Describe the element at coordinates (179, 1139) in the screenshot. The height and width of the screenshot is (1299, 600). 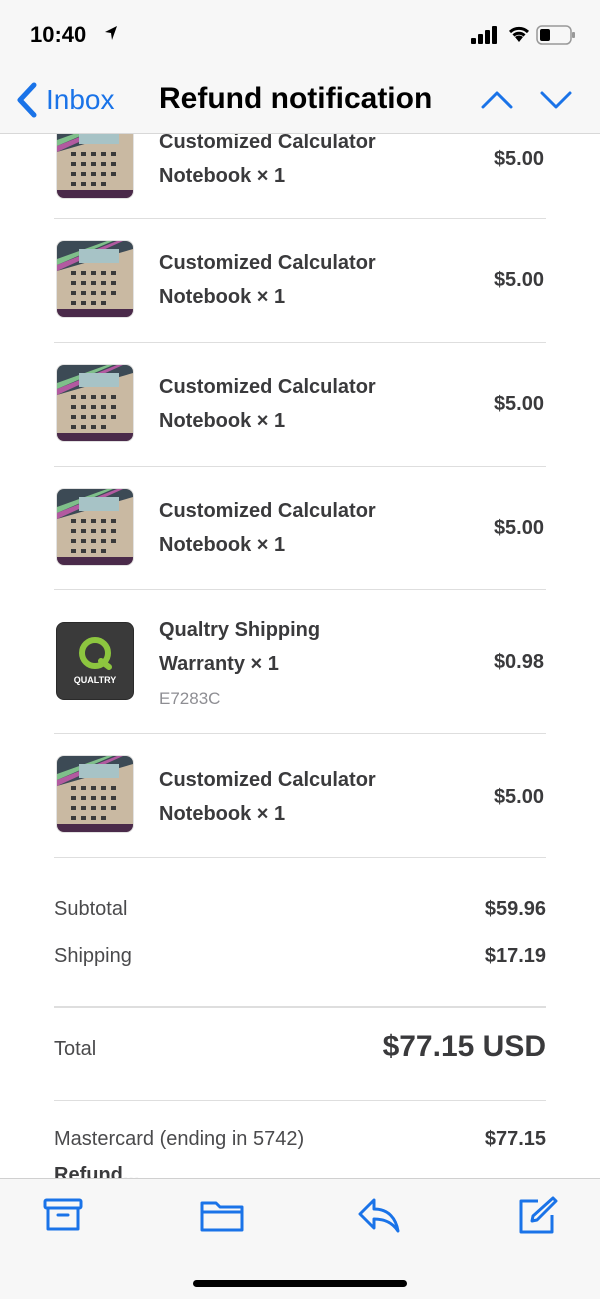
I see `payment-method-label: Mastercard (ending in 5742)` at that location.